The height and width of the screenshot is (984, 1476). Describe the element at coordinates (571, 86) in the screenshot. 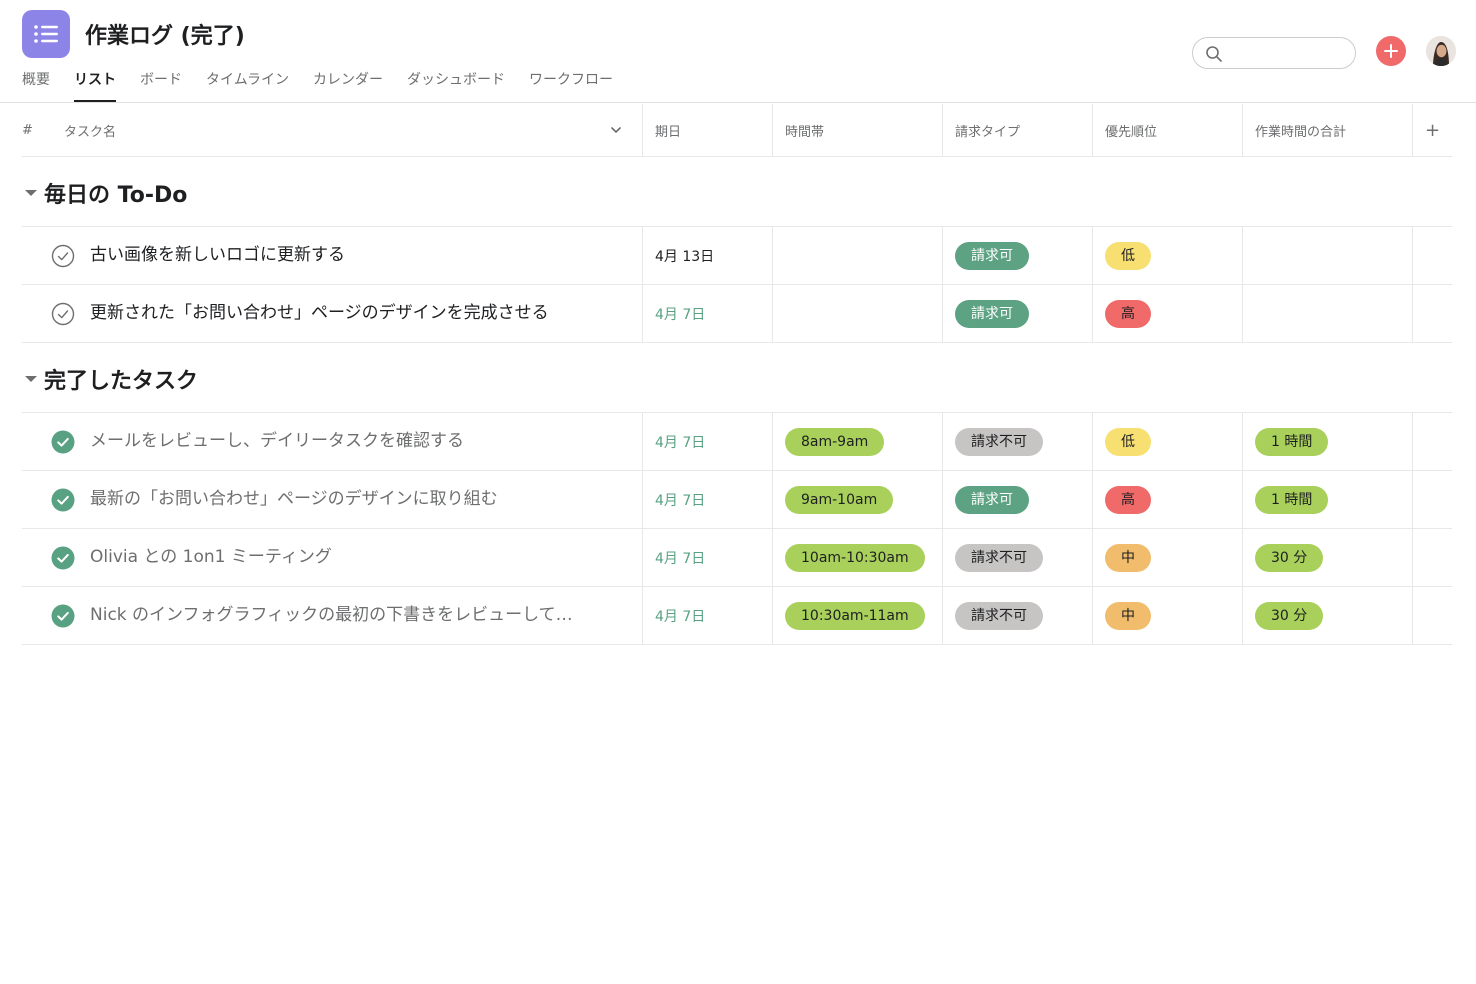

I see `tab-workflow: ワークフロー` at that location.